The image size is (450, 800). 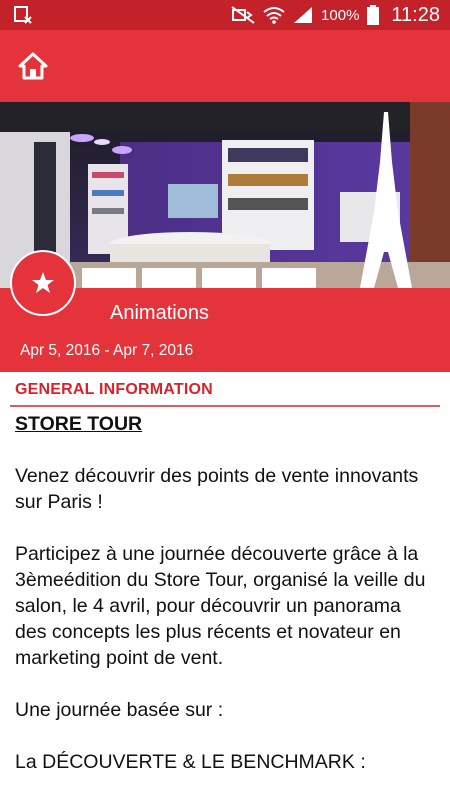 I want to click on clock: 11:28, so click(x=415, y=14).